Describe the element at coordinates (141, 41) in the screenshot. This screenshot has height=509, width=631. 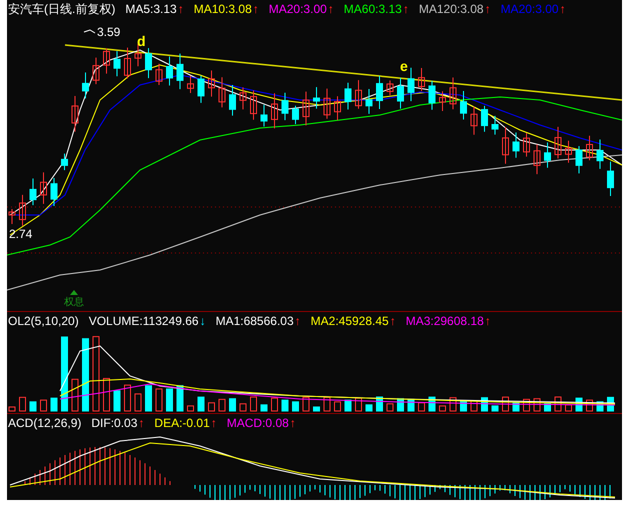
I see `wave-label: d` at that location.